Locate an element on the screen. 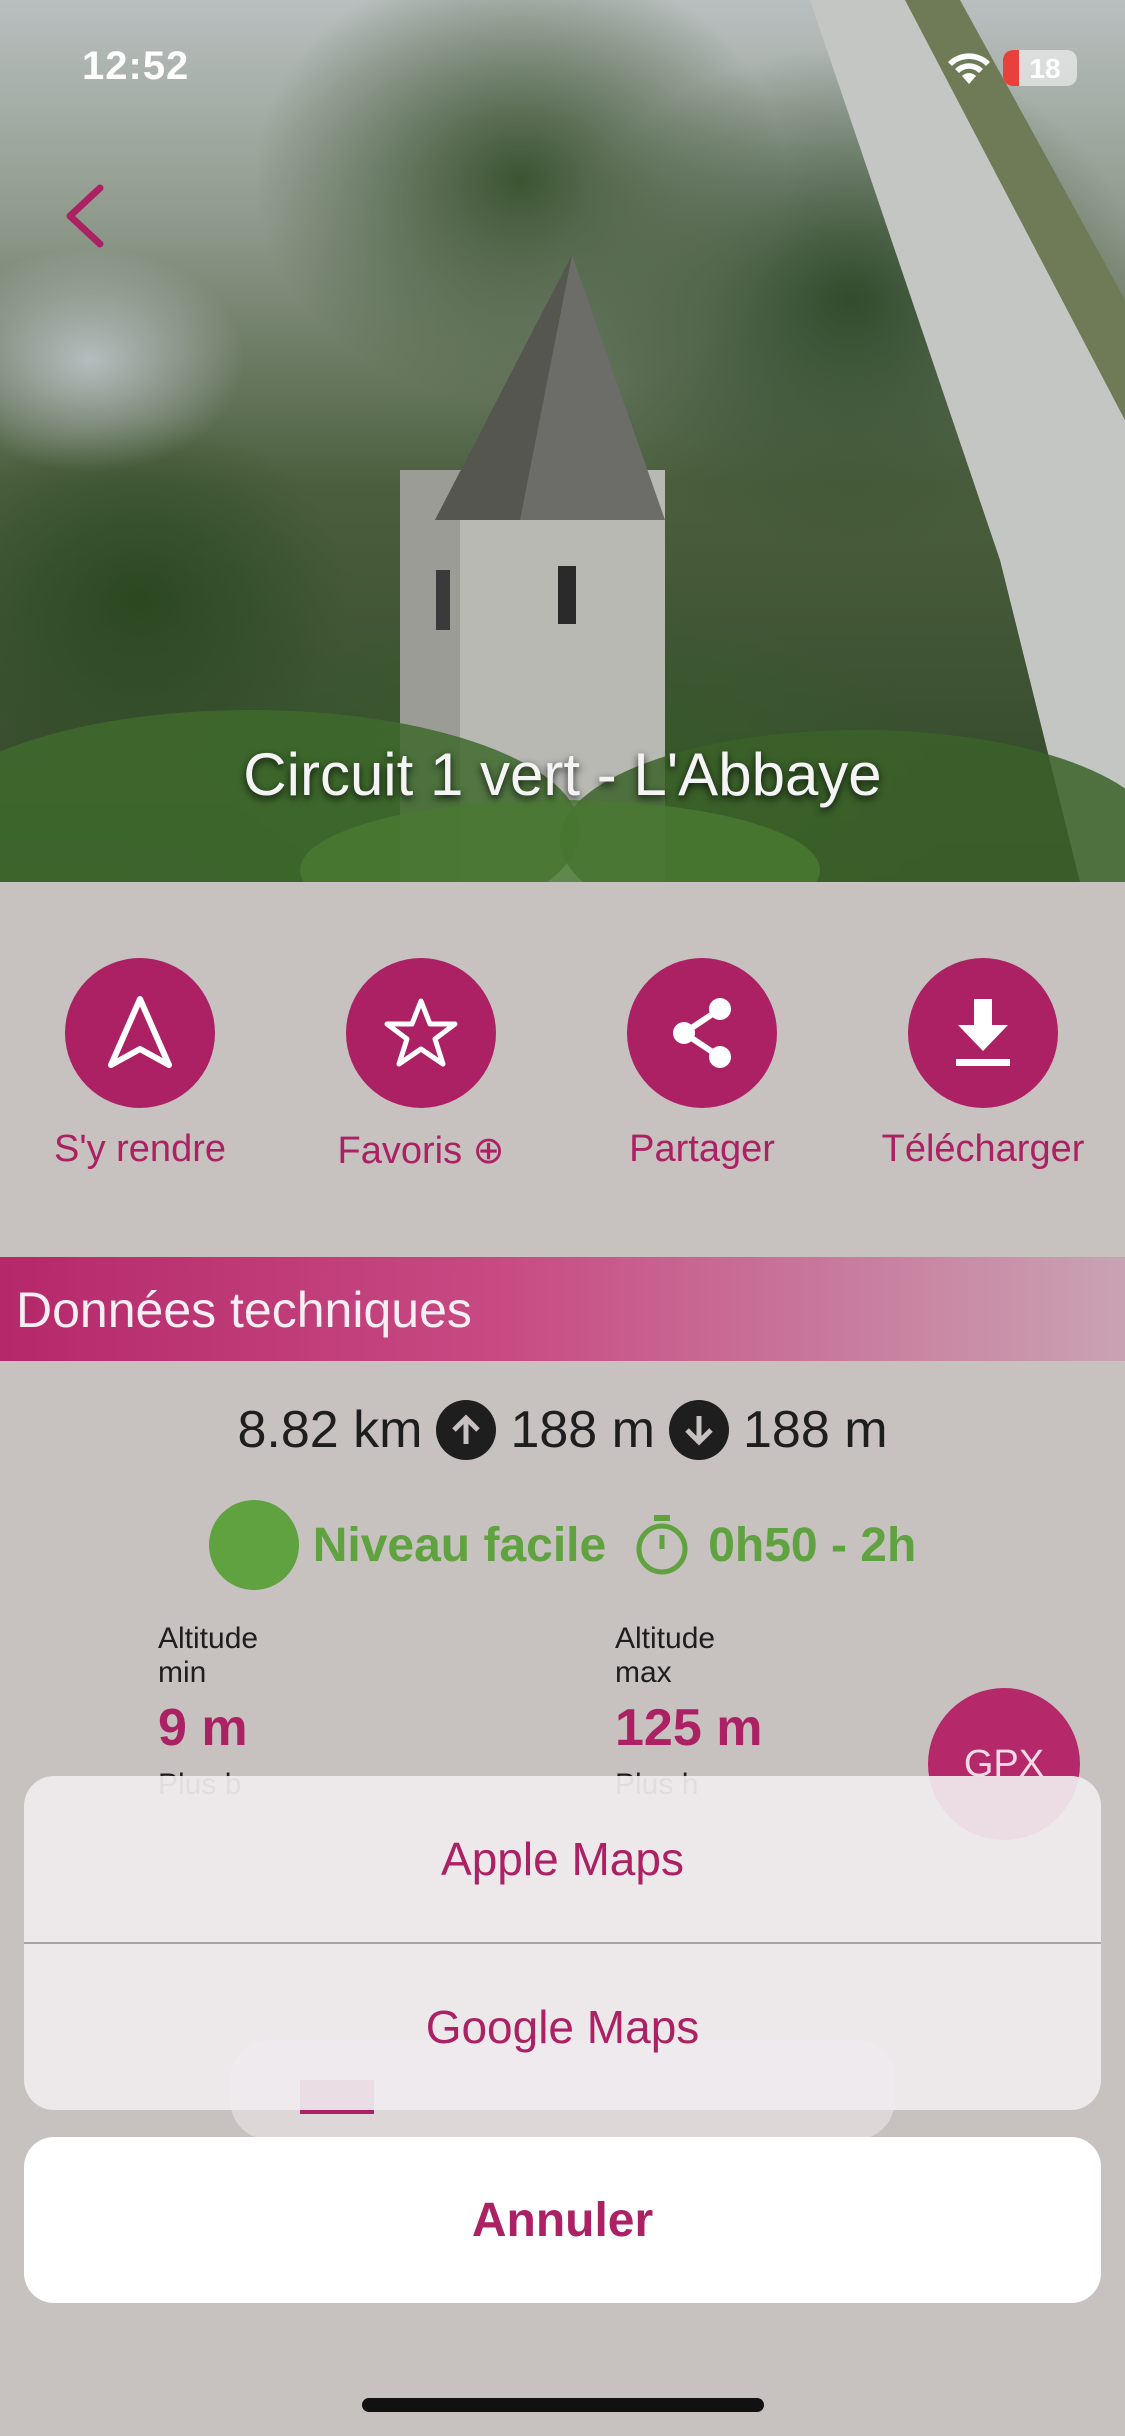 Image resolution: width=1125 pixels, height=2436 pixels. altitude-min: Altitude min 9 m Plus b is located at coordinates (308, 1712).